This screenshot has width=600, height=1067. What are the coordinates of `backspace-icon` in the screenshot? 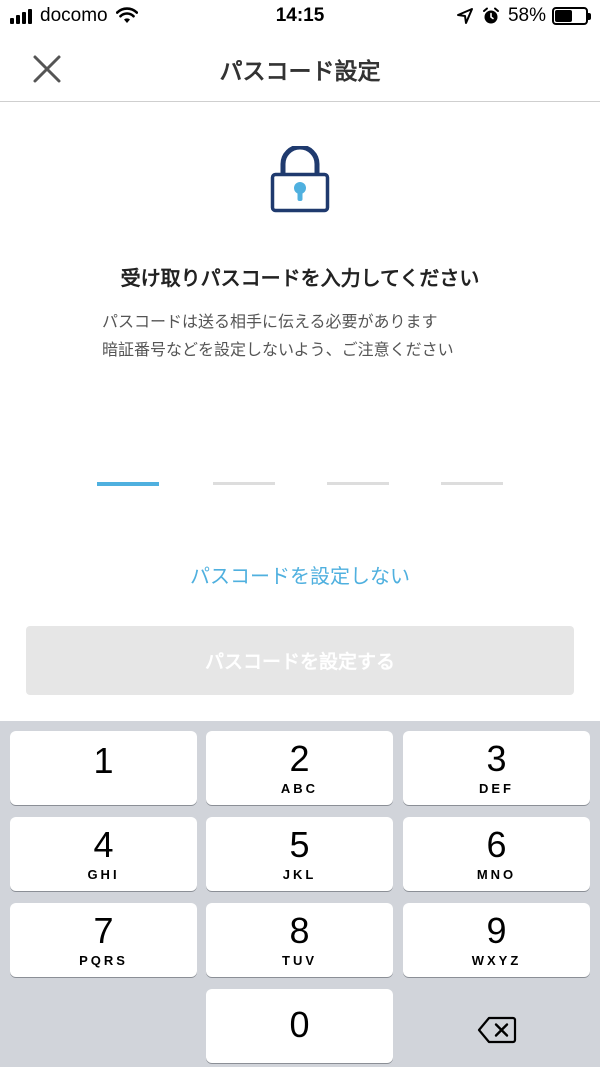 It's located at (496, 1030).